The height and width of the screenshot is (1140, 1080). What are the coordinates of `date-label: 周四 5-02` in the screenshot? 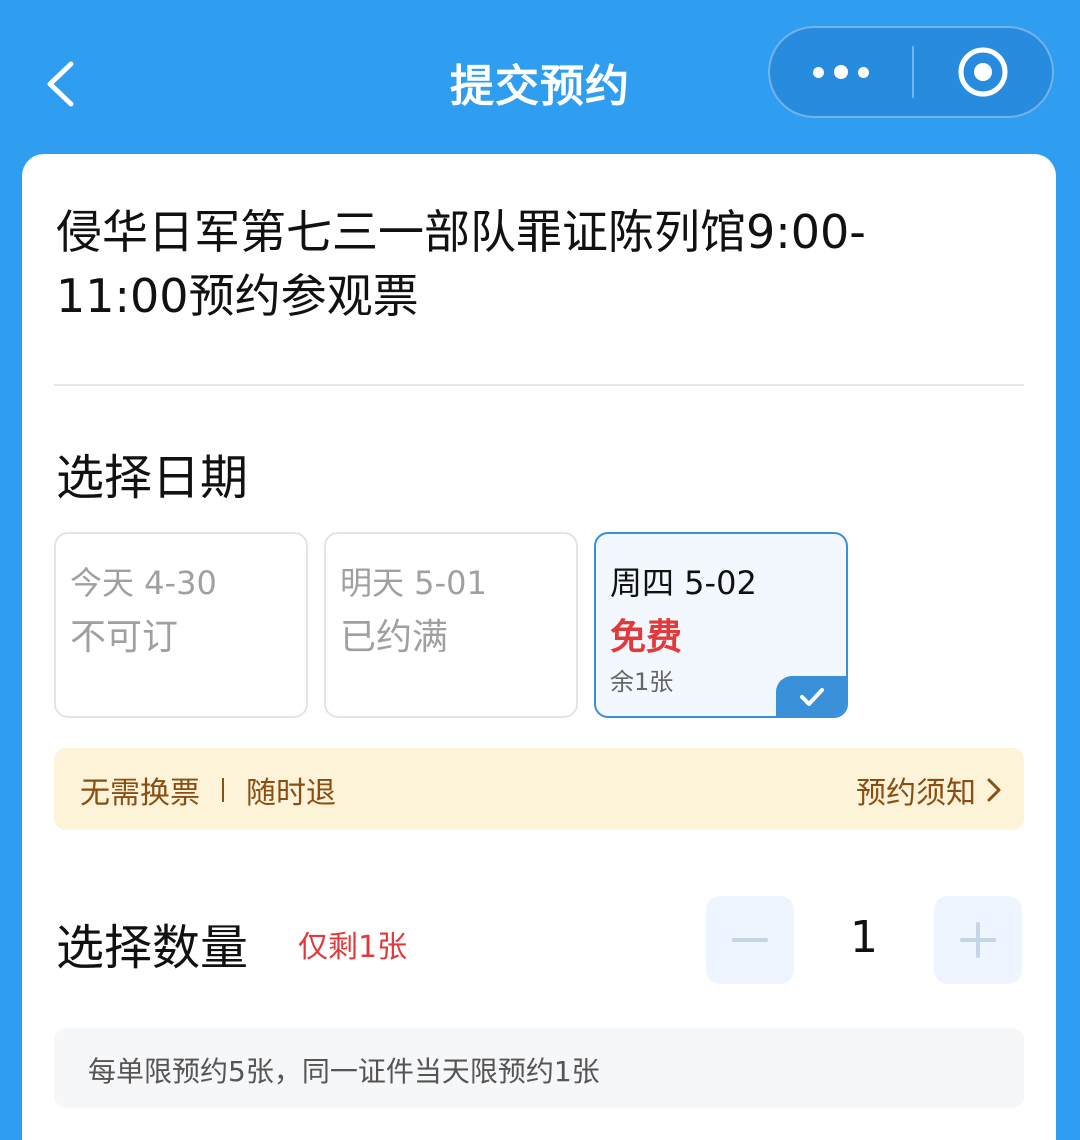 It's located at (683, 583).